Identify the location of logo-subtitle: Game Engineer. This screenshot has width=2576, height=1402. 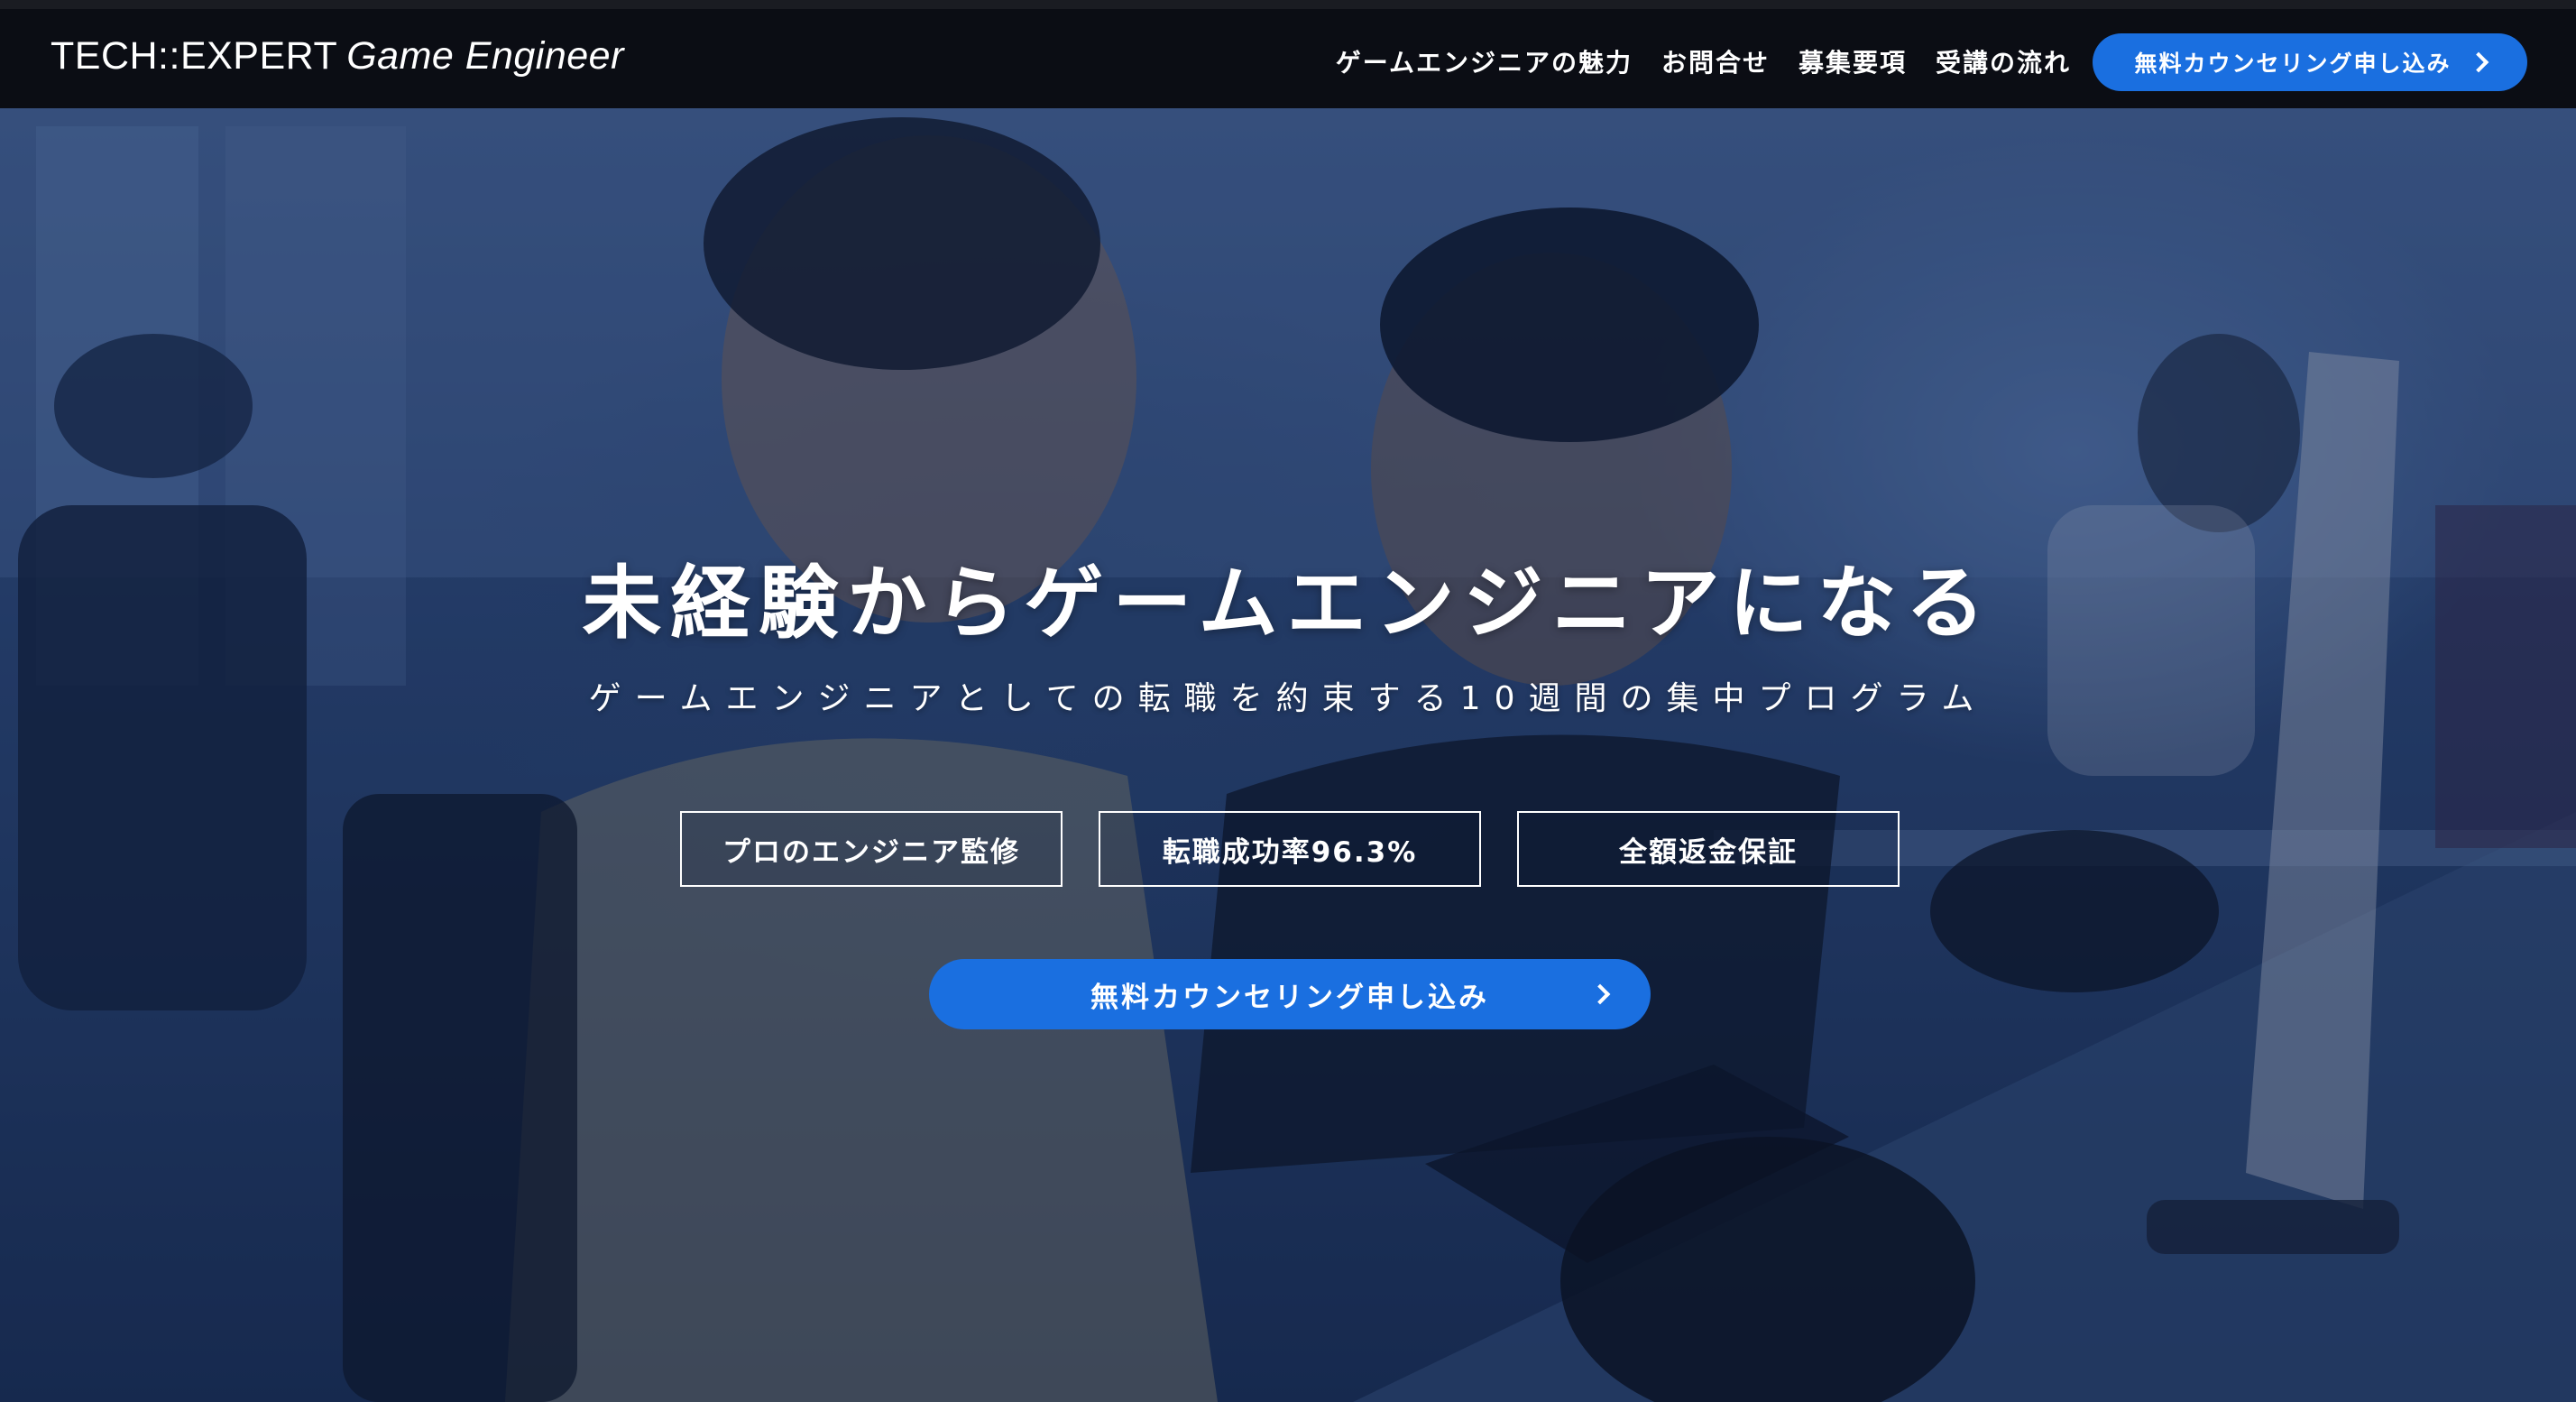
(485, 56).